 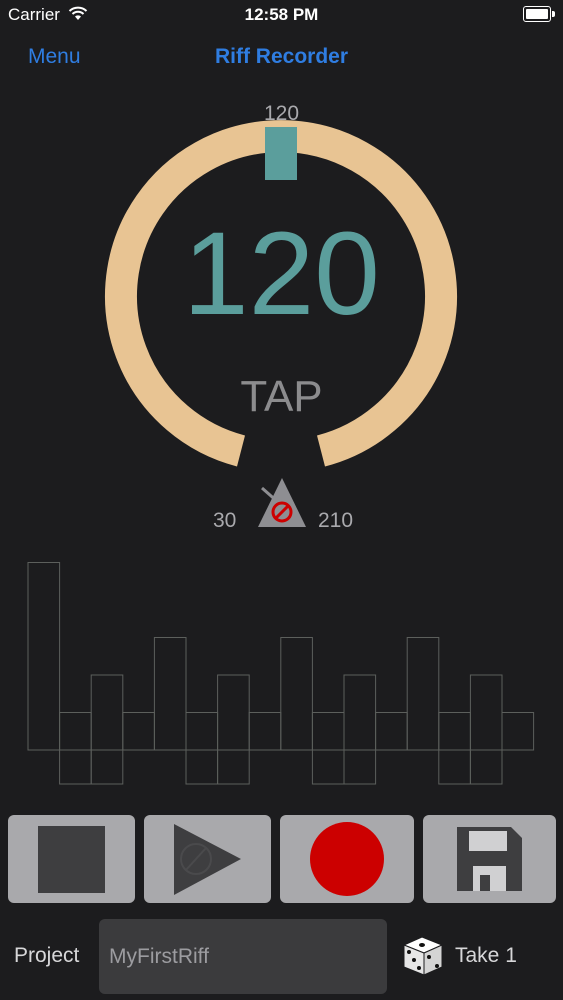 What do you see at coordinates (282, 502) in the screenshot?
I see `metronome-disabled-icon` at bounding box center [282, 502].